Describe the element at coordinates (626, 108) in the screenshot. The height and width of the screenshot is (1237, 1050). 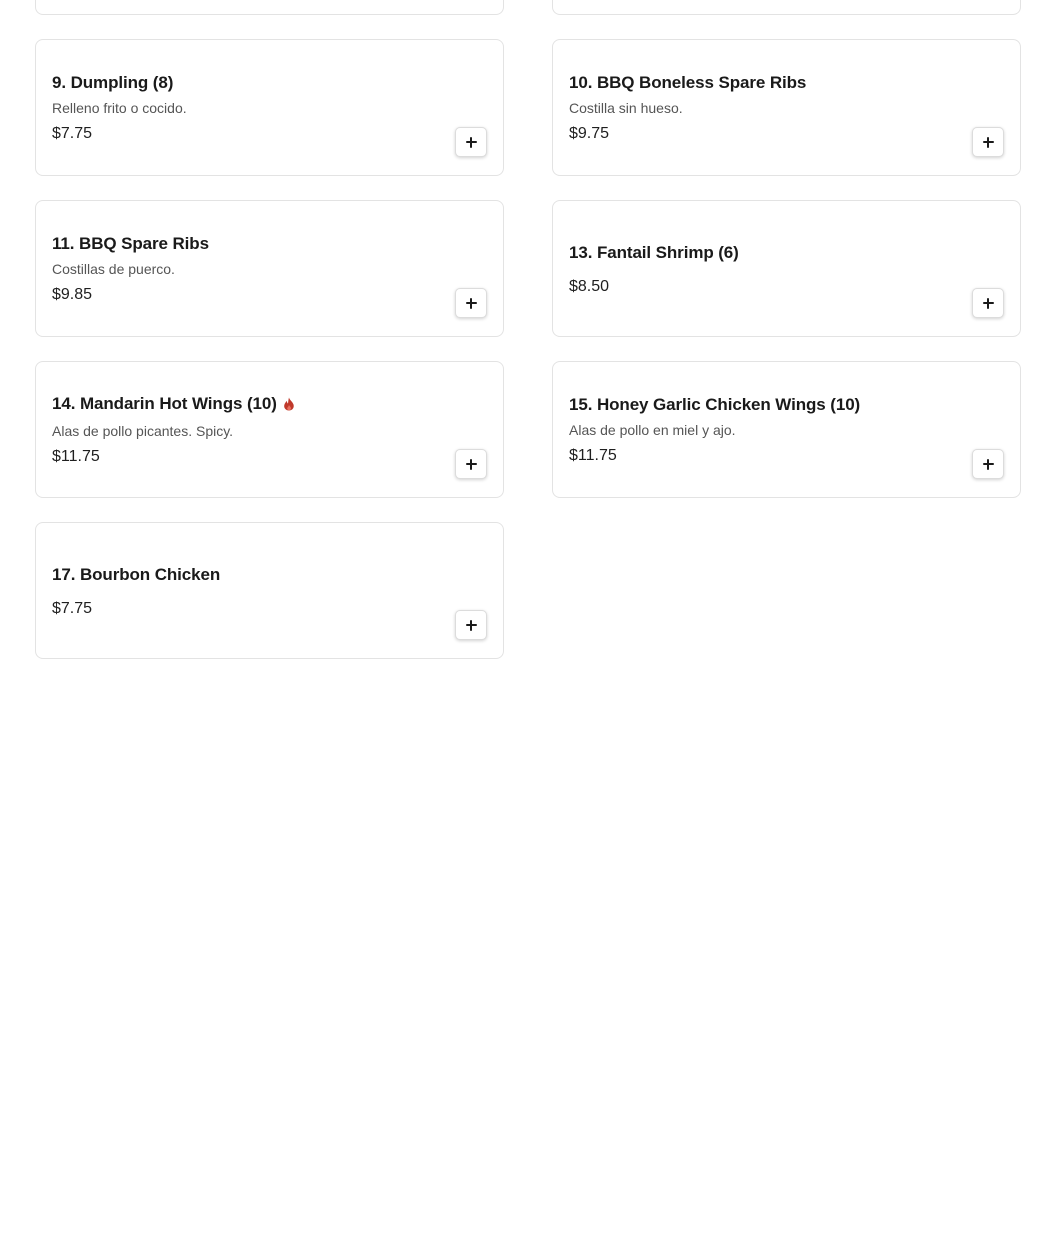
I see `item-description: Costilla sin hueso.` at that location.